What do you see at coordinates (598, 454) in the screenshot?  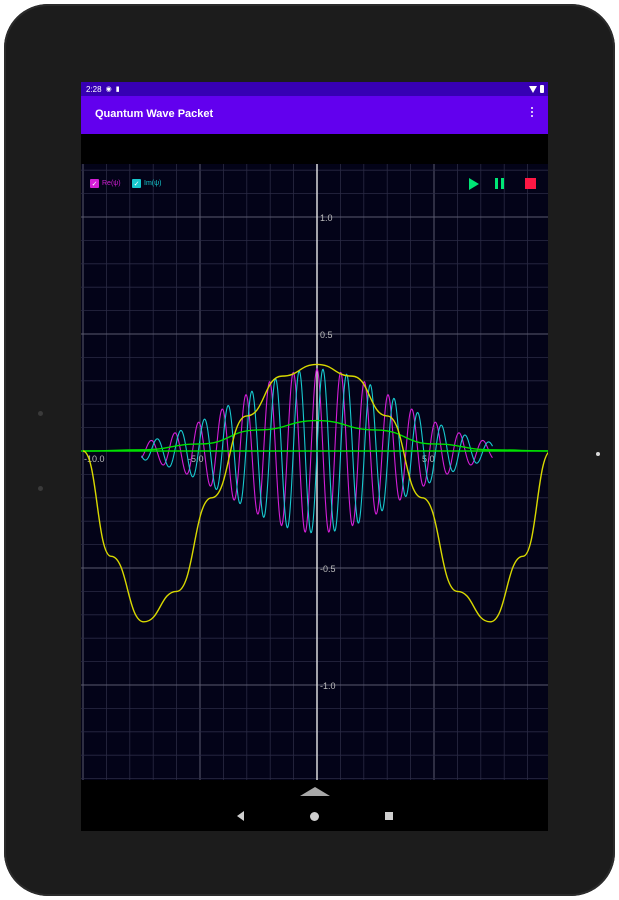 I see `front-camera-dot` at bounding box center [598, 454].